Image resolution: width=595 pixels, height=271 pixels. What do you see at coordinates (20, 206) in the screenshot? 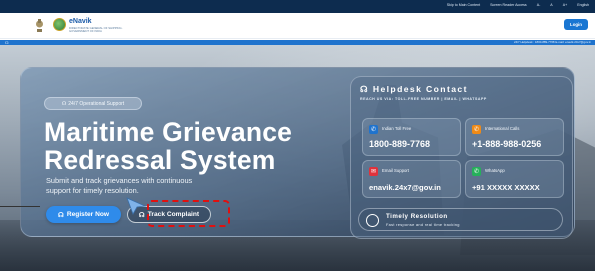
I see `annotation-pointer-line` at bounding box center [20, 206].